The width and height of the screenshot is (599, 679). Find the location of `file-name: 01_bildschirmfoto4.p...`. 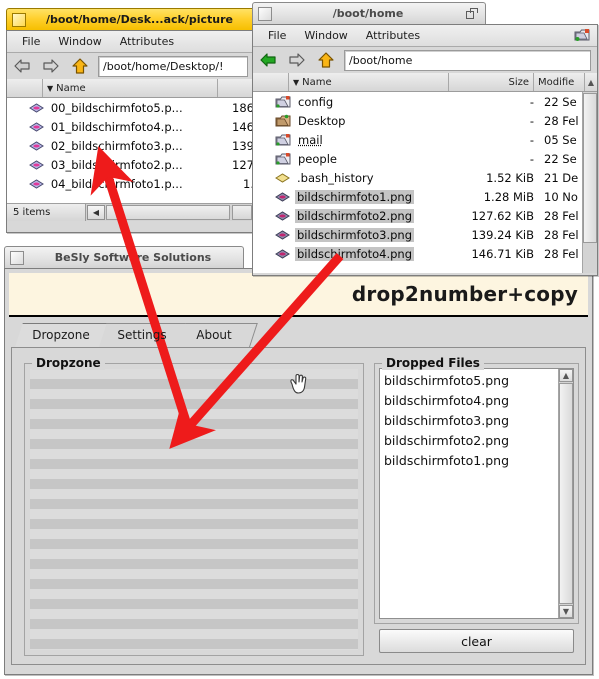

file-name: 01_bildschirmfoto4.p... is located at coordinates (116, 126).